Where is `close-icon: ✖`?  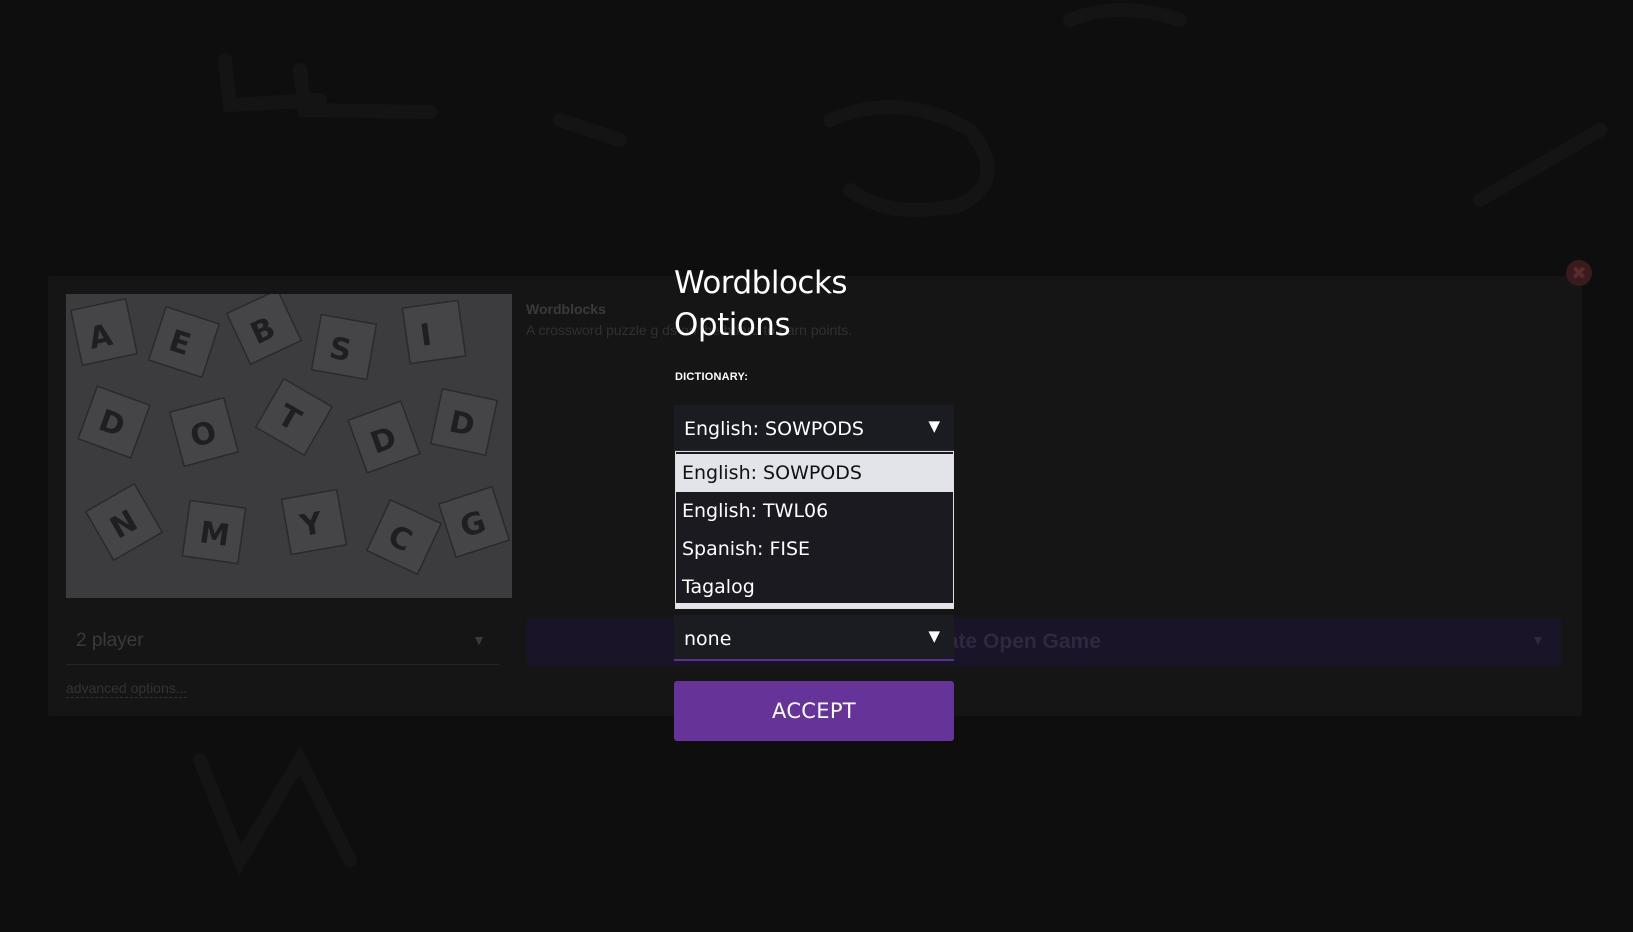
close-icon: ✖ is located at coordinates (1579, 273).